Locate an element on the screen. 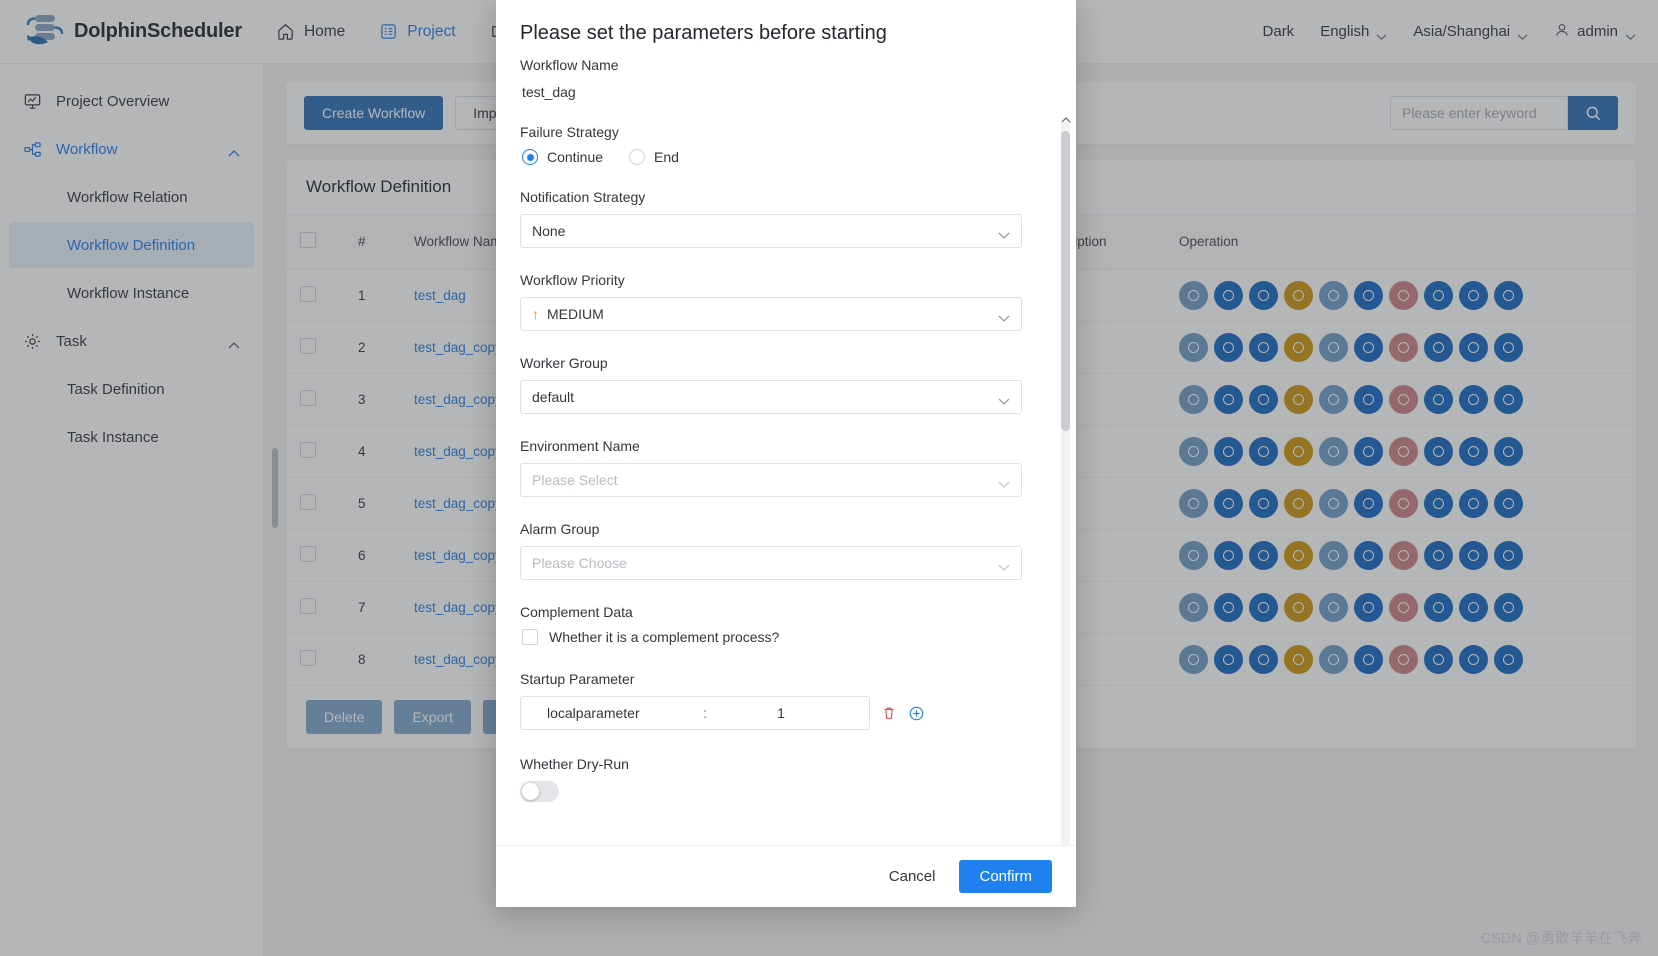  startup-parameter-row: localparameter : 1 is located at coordinates (771, 713).